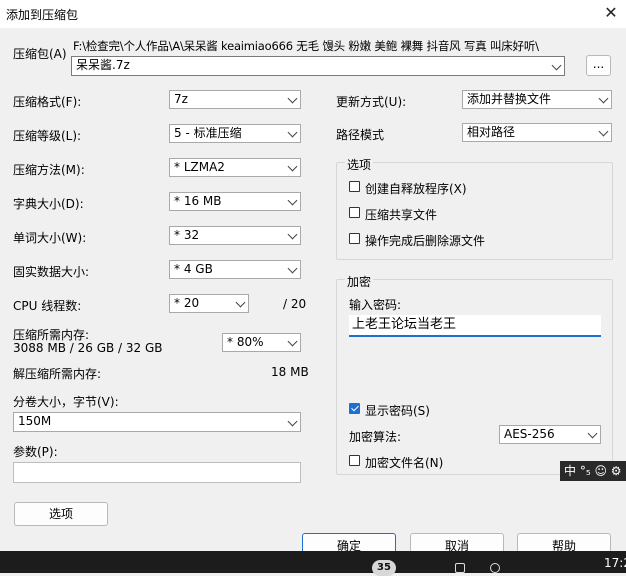 Image resolution: width=626 pixels, height=576 pixels. What do you see at coordinates (384, 568) in the screenshot?
I see `taskbar-badge: 35` at bounding box center [384, 568].